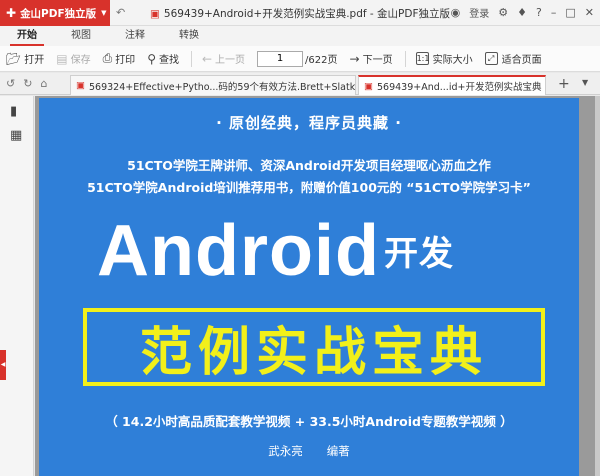 This screenshot has width=600, height=476. What do you see at coordinates (522, 12) in the screenshot?
I see `skin-icon: ♦` at bounding box center [522, 12].